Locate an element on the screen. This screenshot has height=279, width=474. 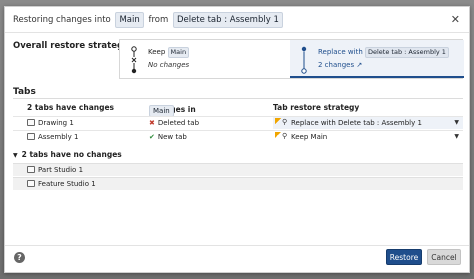
title-target-chip: Main is located at coordinates (129, 19).